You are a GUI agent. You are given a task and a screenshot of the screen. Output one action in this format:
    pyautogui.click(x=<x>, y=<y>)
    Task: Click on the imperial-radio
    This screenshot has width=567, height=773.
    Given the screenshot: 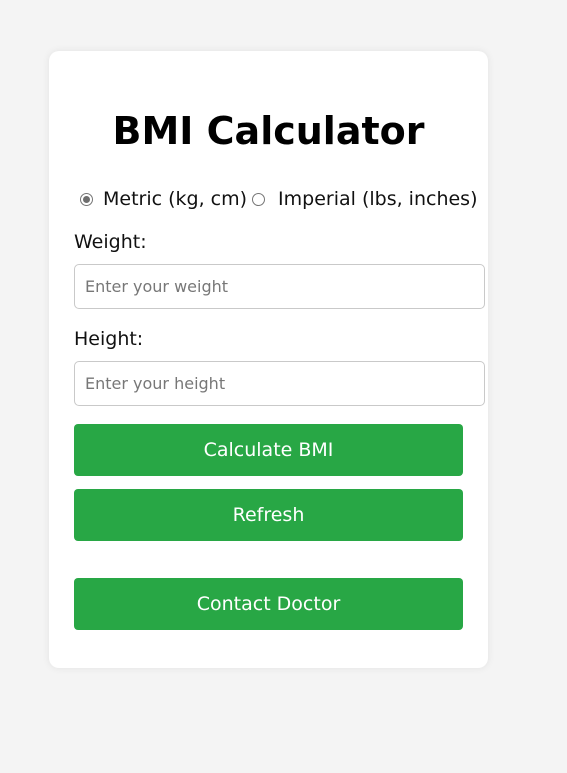 What is the action you would take?
    pyautogui.click(x=259, y=199)
    